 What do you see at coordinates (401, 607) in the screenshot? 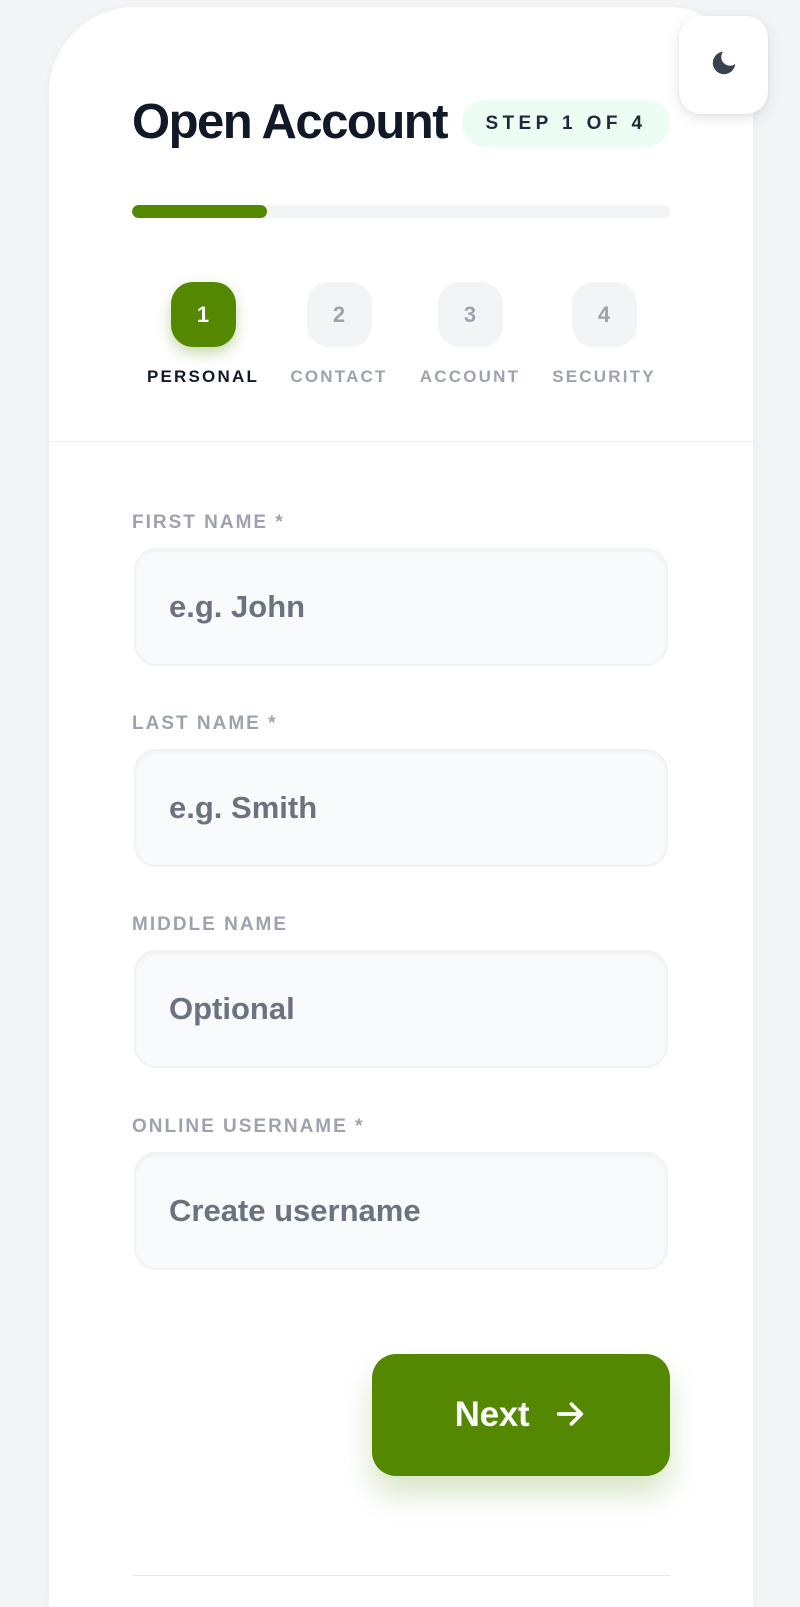
I see `first-name-input` at bounding box center [401, 607].